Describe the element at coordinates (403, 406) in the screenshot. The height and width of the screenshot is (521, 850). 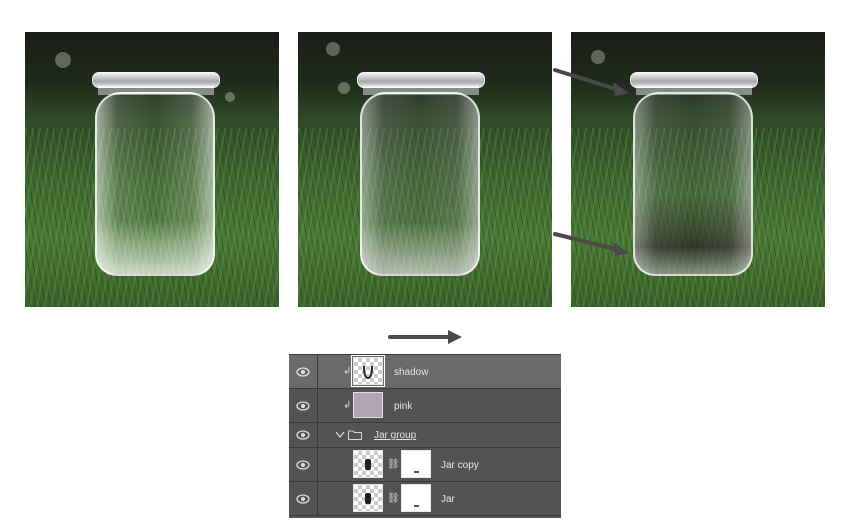
I see `layer-name: pink` at that location.